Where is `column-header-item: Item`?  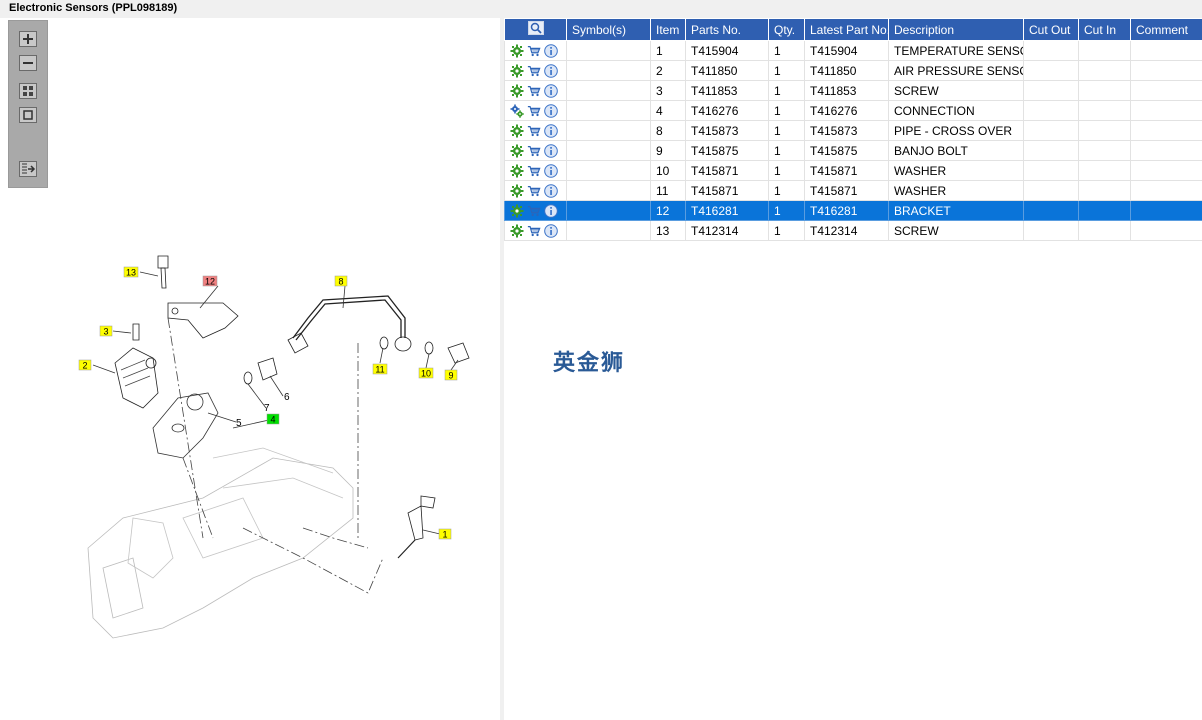 column-header-item: Item is located at coordinates (668, 29).